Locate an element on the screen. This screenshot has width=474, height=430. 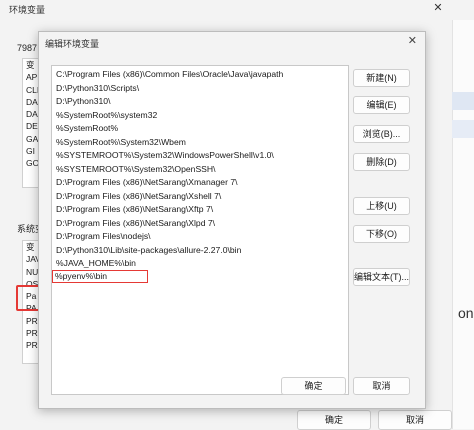
new-button: 新建(N) is located at coordinates (381, 78).